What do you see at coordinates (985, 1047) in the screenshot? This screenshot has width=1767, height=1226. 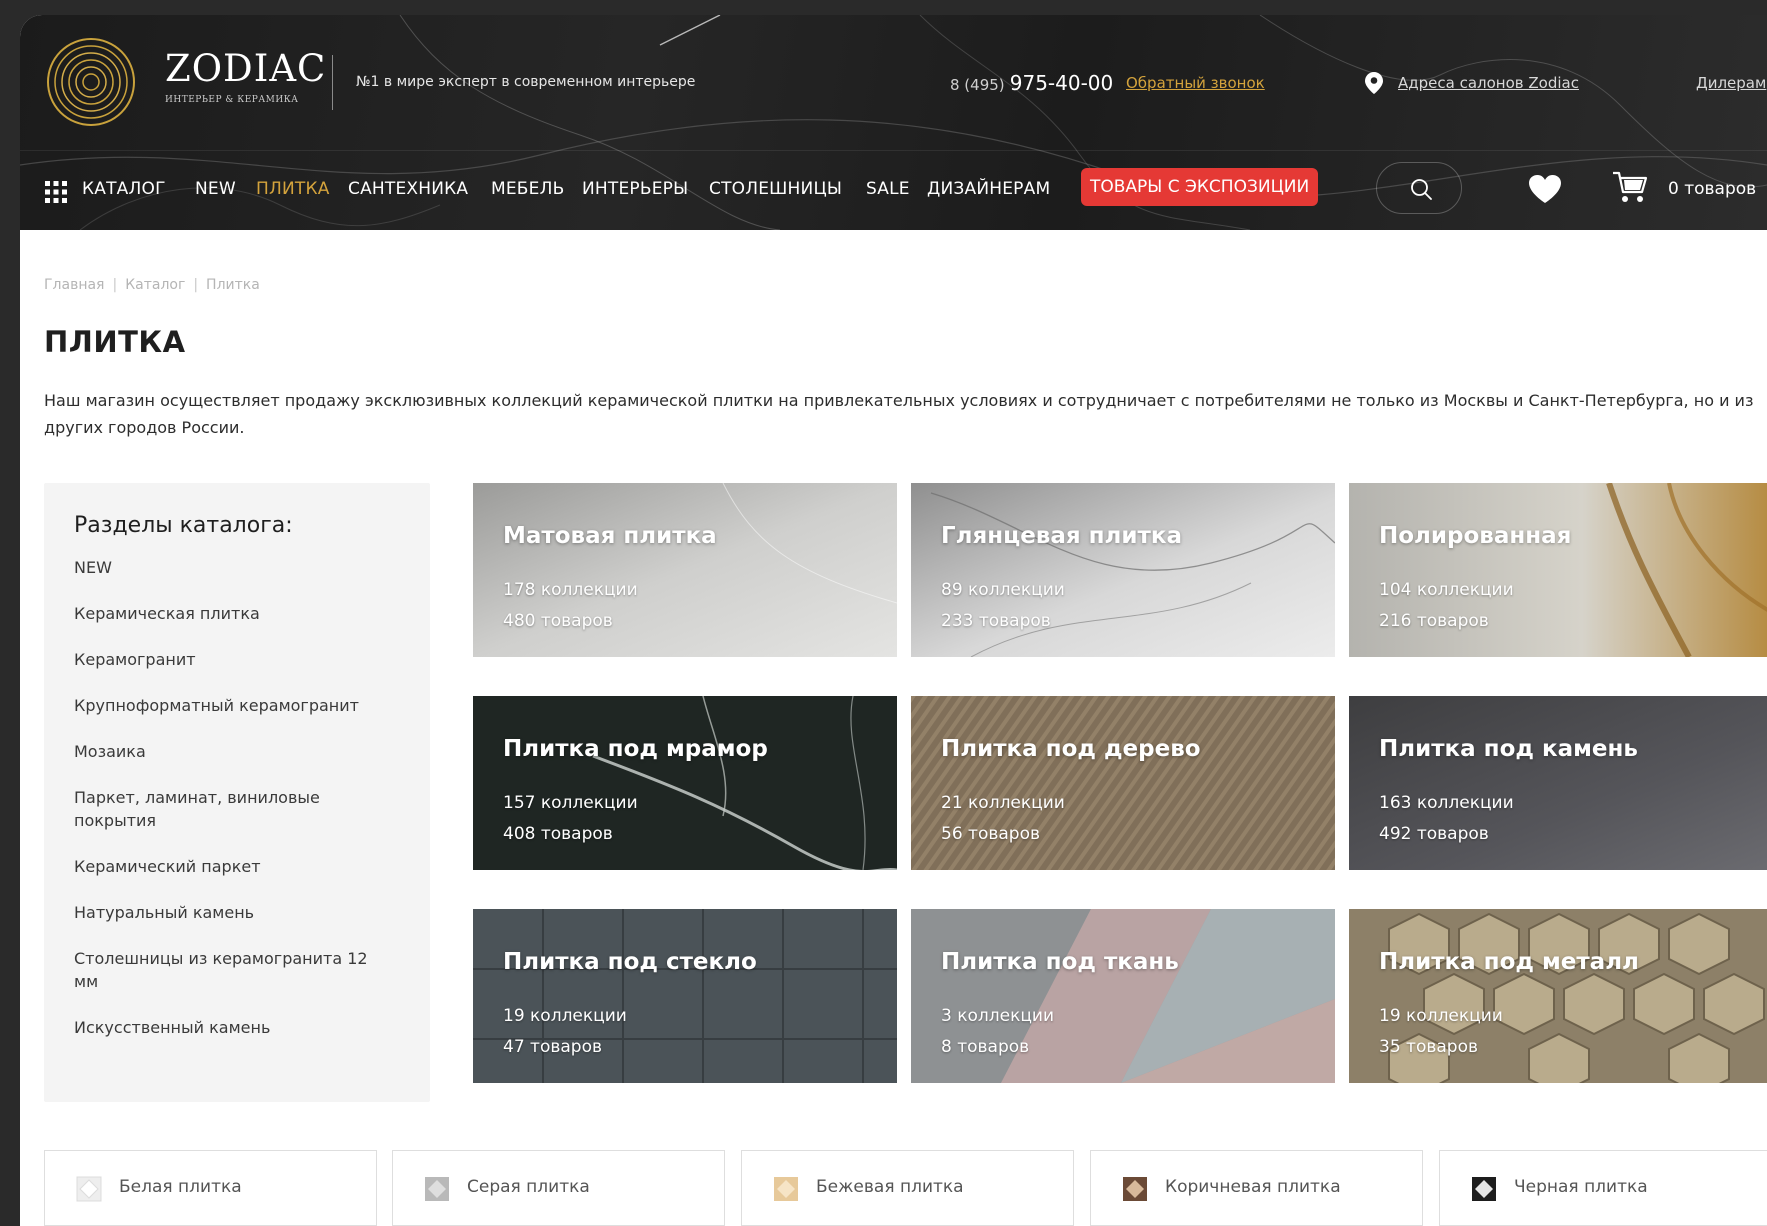 I see `tile-products: 8 товаров` at bounding box center [985, 1047].